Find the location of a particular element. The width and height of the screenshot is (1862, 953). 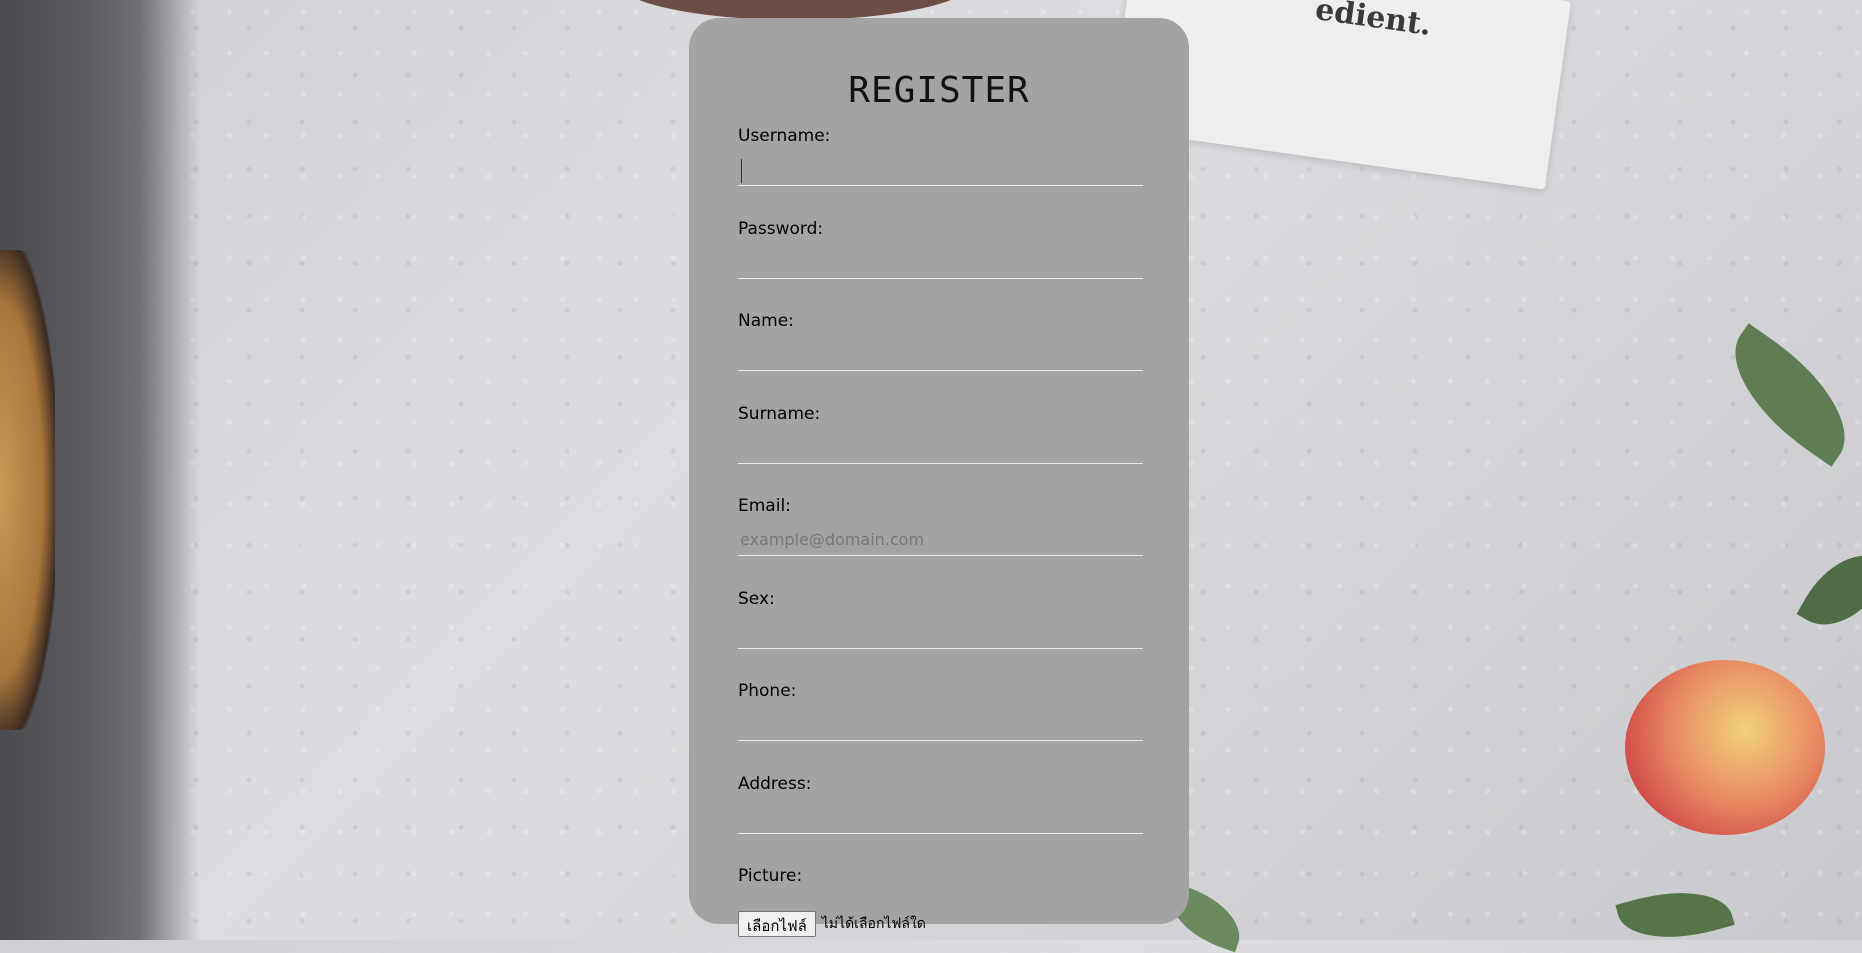

sex-input is located at coordinates (940, 634).